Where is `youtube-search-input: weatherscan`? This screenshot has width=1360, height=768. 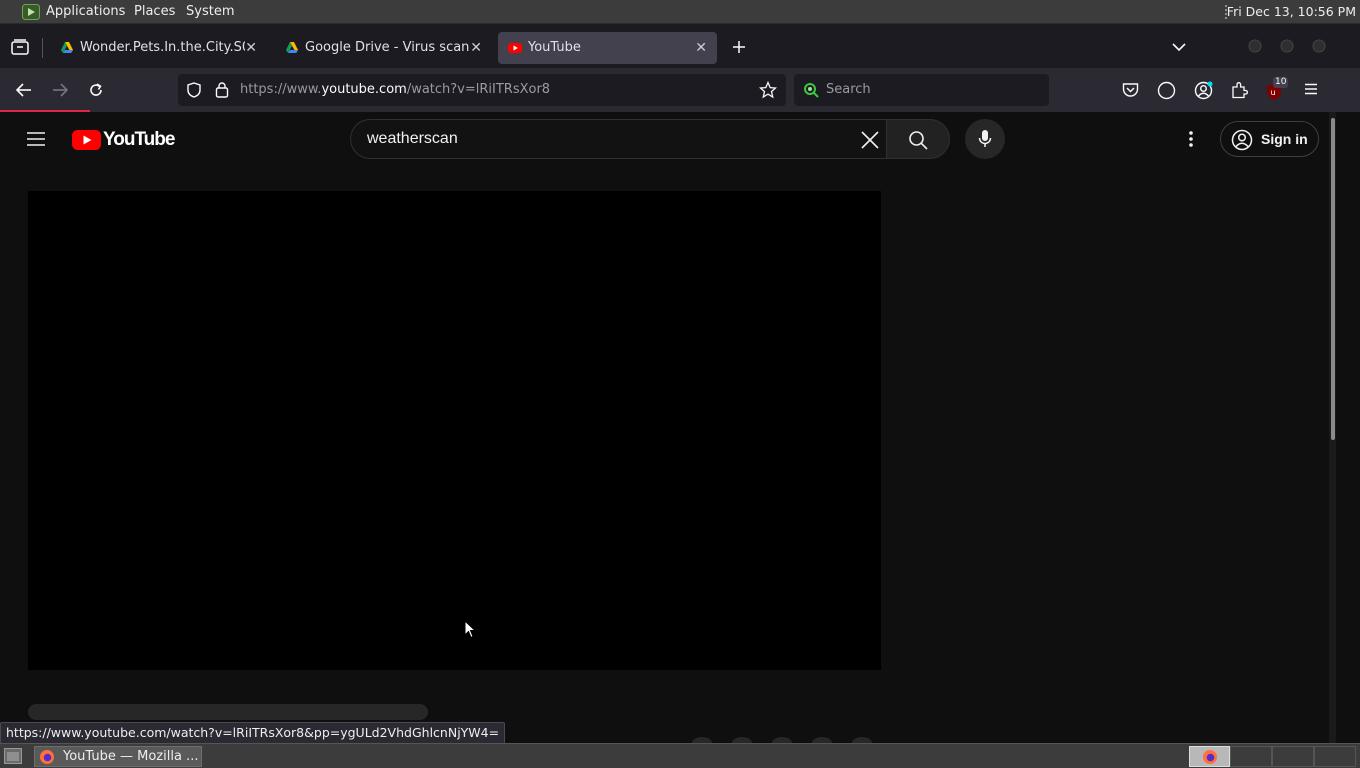
youtube-search-input: weatherscan is located at coordinates (412, 139).